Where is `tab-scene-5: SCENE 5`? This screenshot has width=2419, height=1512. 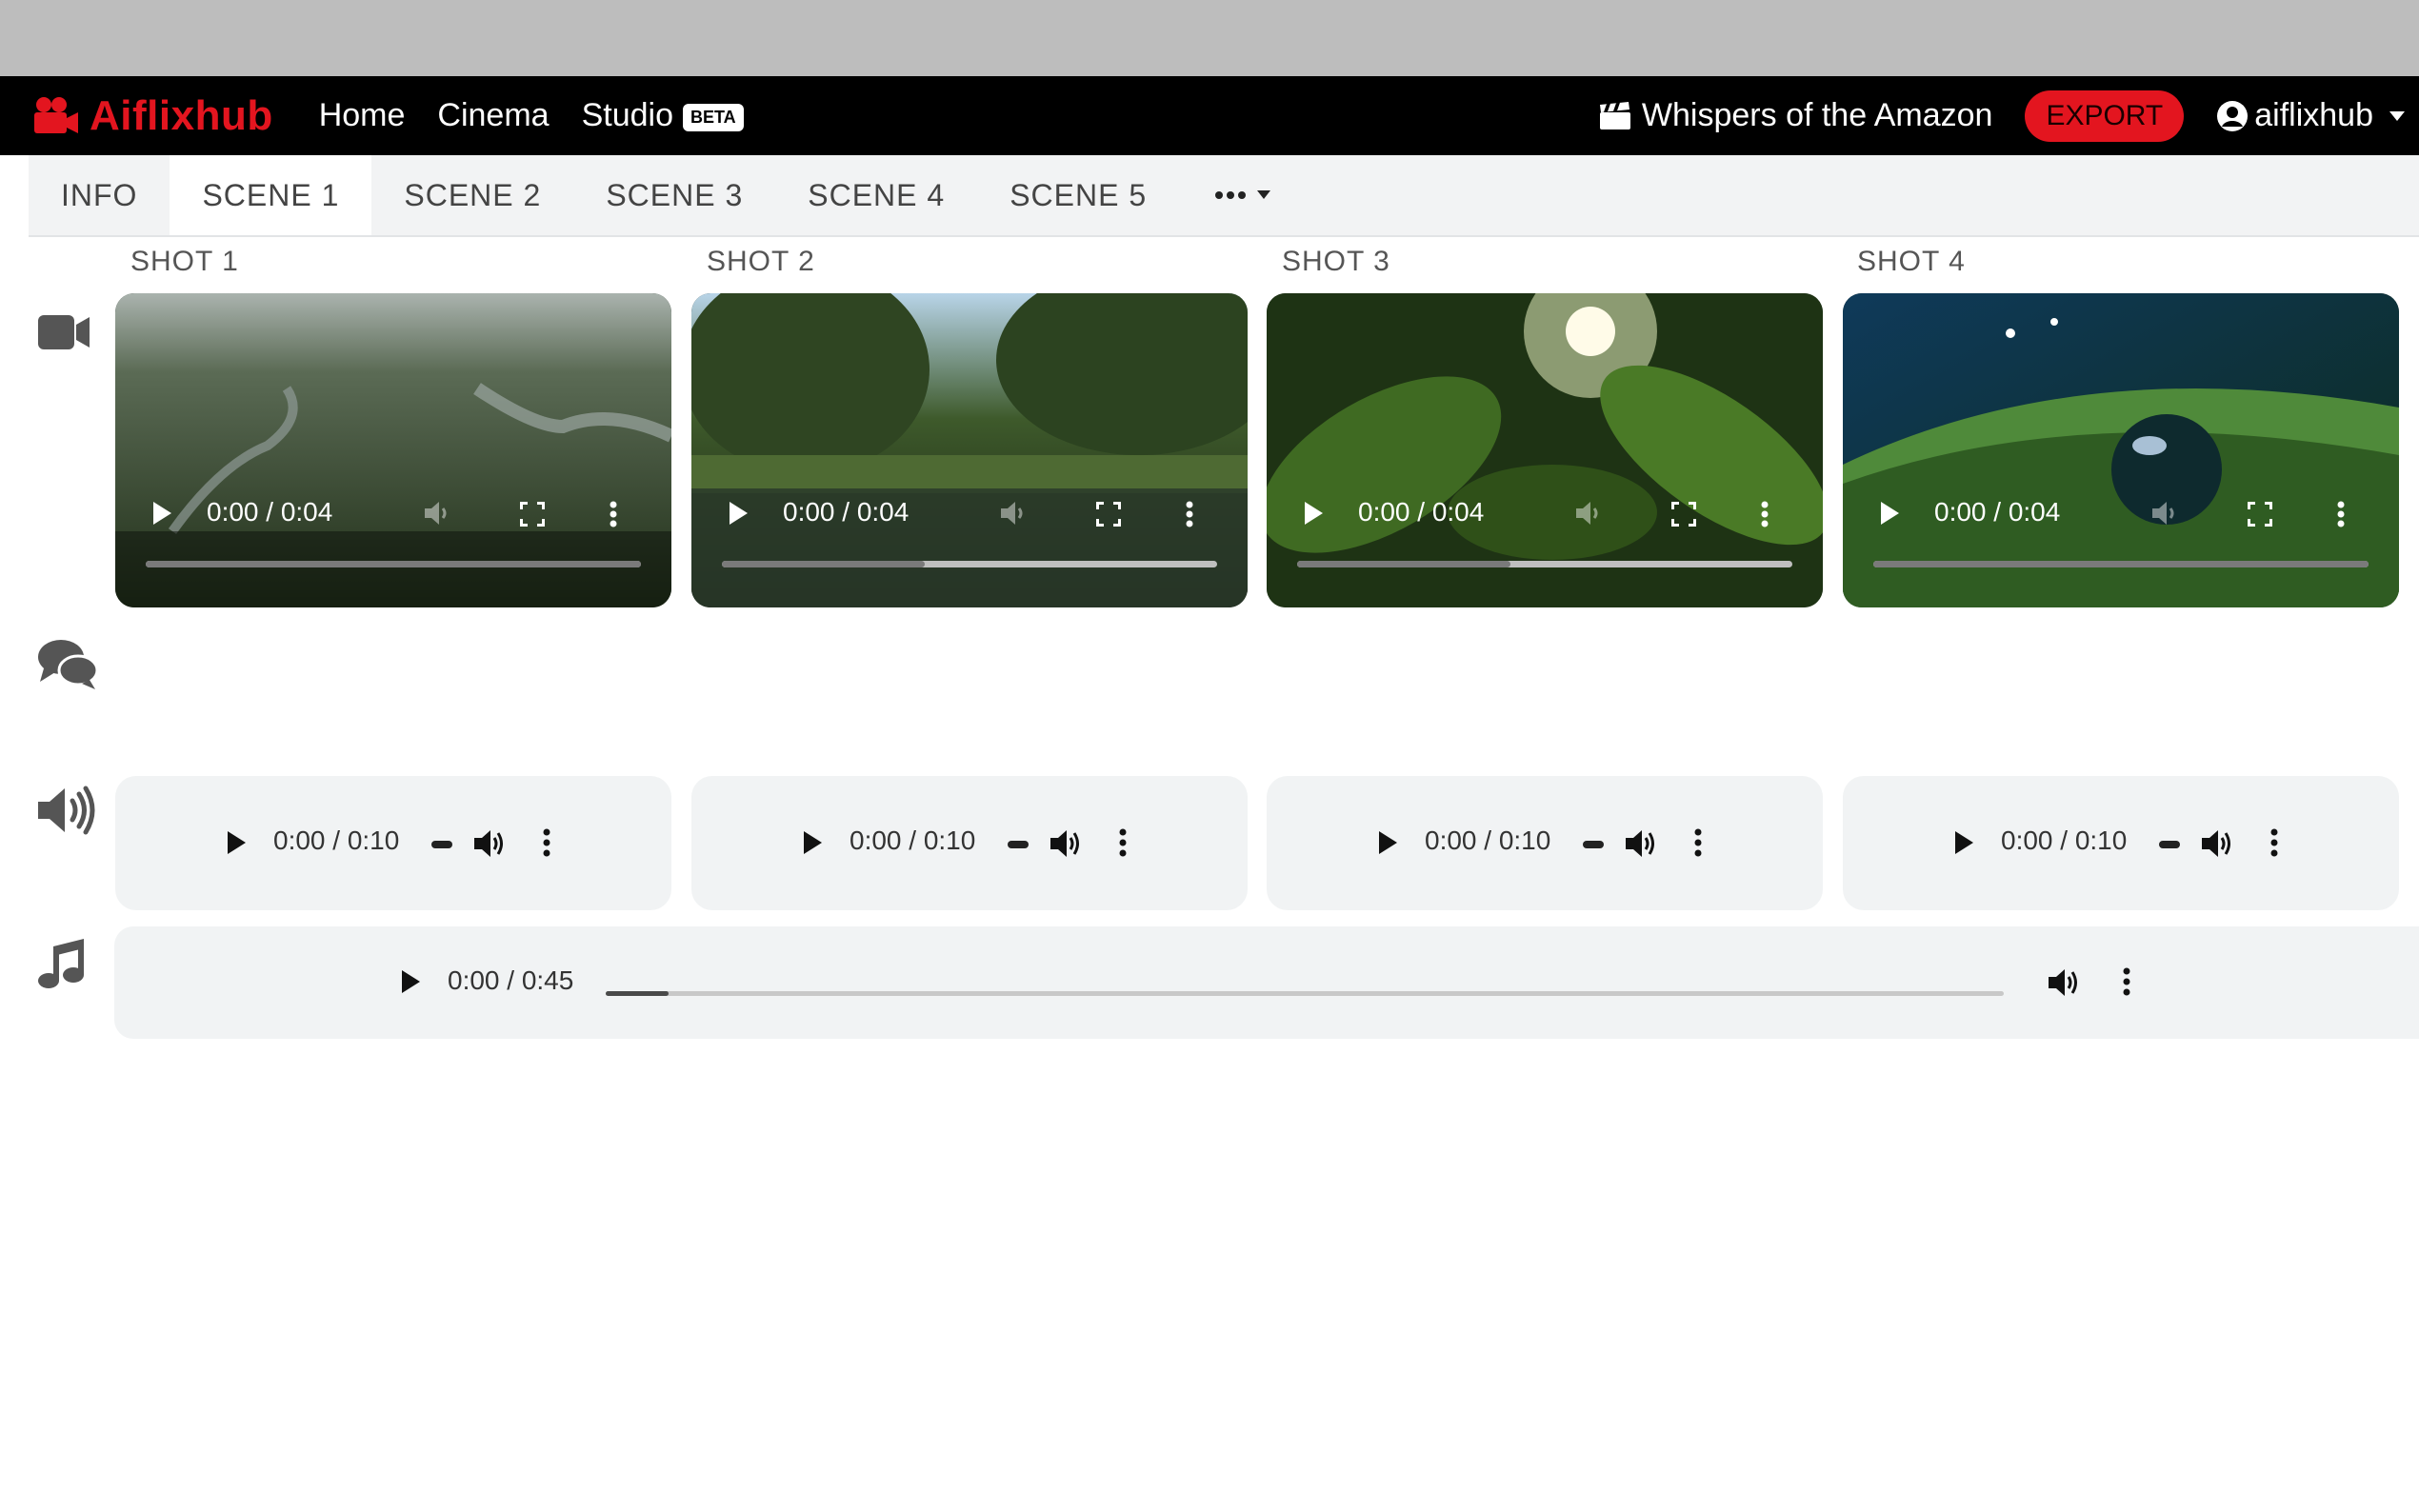 tab-scene-5: SCENE 5 is located at coordinates (1078, 195).